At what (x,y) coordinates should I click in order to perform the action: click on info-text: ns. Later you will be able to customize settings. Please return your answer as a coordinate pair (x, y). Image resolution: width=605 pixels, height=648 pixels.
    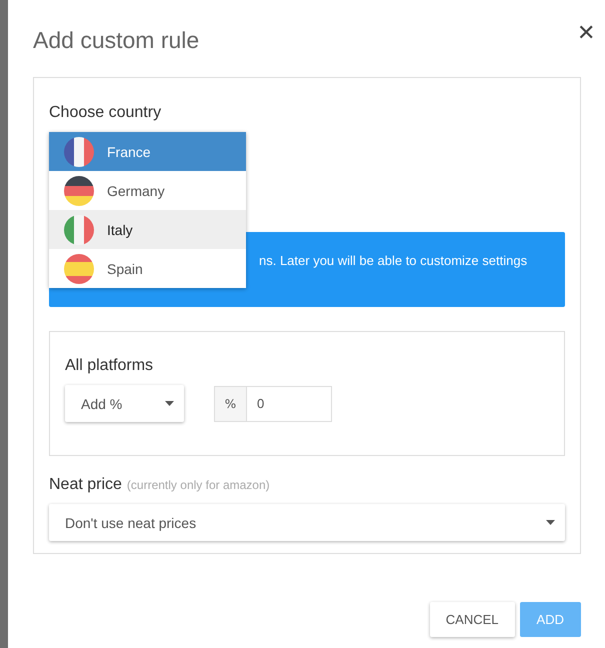
    Looking at the image, I should click on (393, 260).